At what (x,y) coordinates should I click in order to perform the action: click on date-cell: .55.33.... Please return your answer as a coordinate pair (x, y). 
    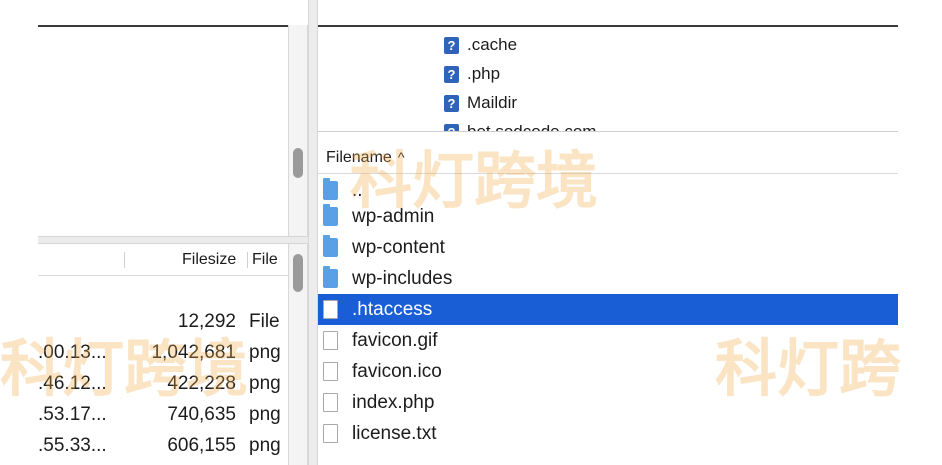
    Looking at the image, I should click on (72, 445).